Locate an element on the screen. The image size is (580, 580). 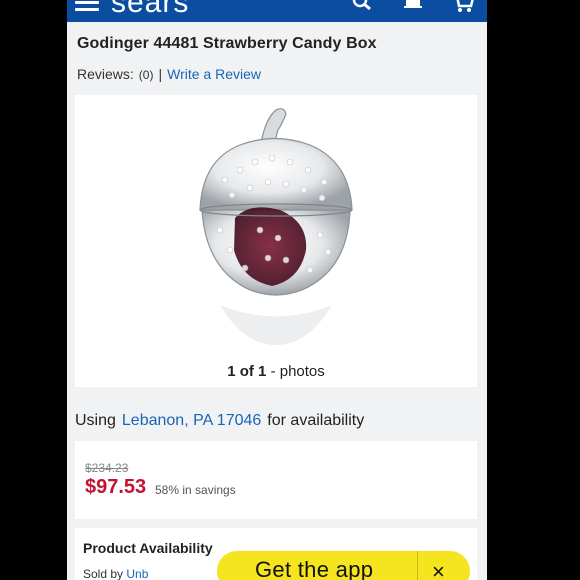
bell-icon is located at coordinates (413, 8).